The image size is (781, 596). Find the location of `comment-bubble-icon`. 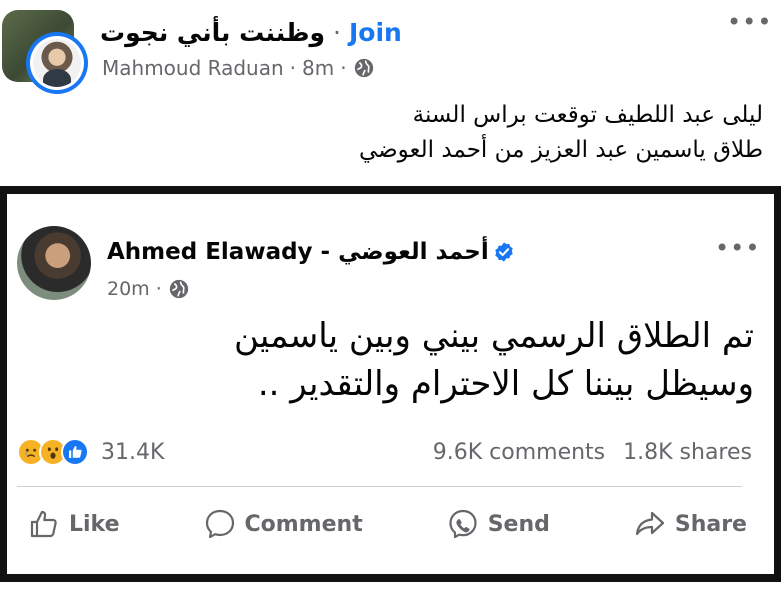

comment-bubble-icon is located at coordinates (219, 524).